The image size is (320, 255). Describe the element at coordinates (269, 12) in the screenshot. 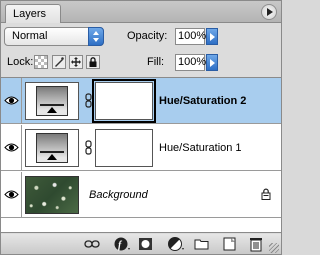

I see `panel-menu-icon` at that location.